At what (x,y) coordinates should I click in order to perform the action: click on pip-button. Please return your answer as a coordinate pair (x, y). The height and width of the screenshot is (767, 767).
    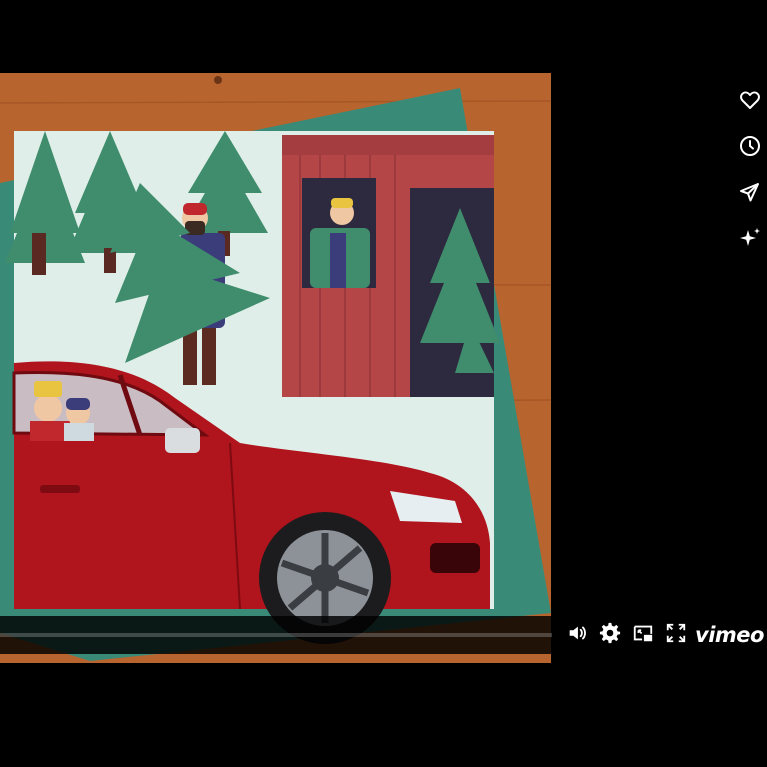
    Looking at the image, I should click on (643, 635).